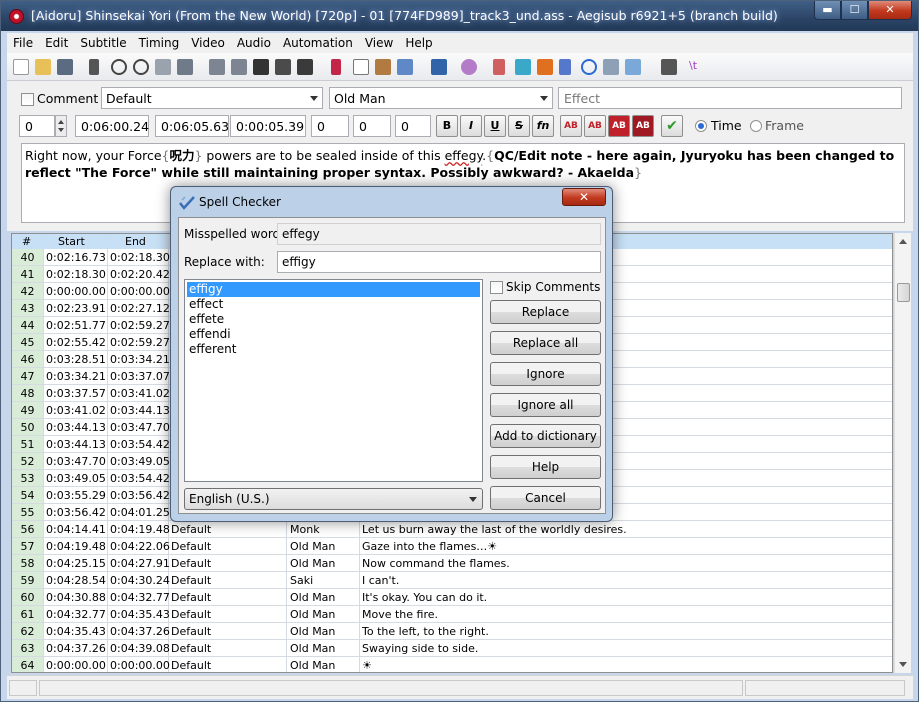 The image size is (919, 702). What do you see at coordinates (902, 453) in the screenshot?
I see `grid-scrollbar` at bounding box center [902, 453].